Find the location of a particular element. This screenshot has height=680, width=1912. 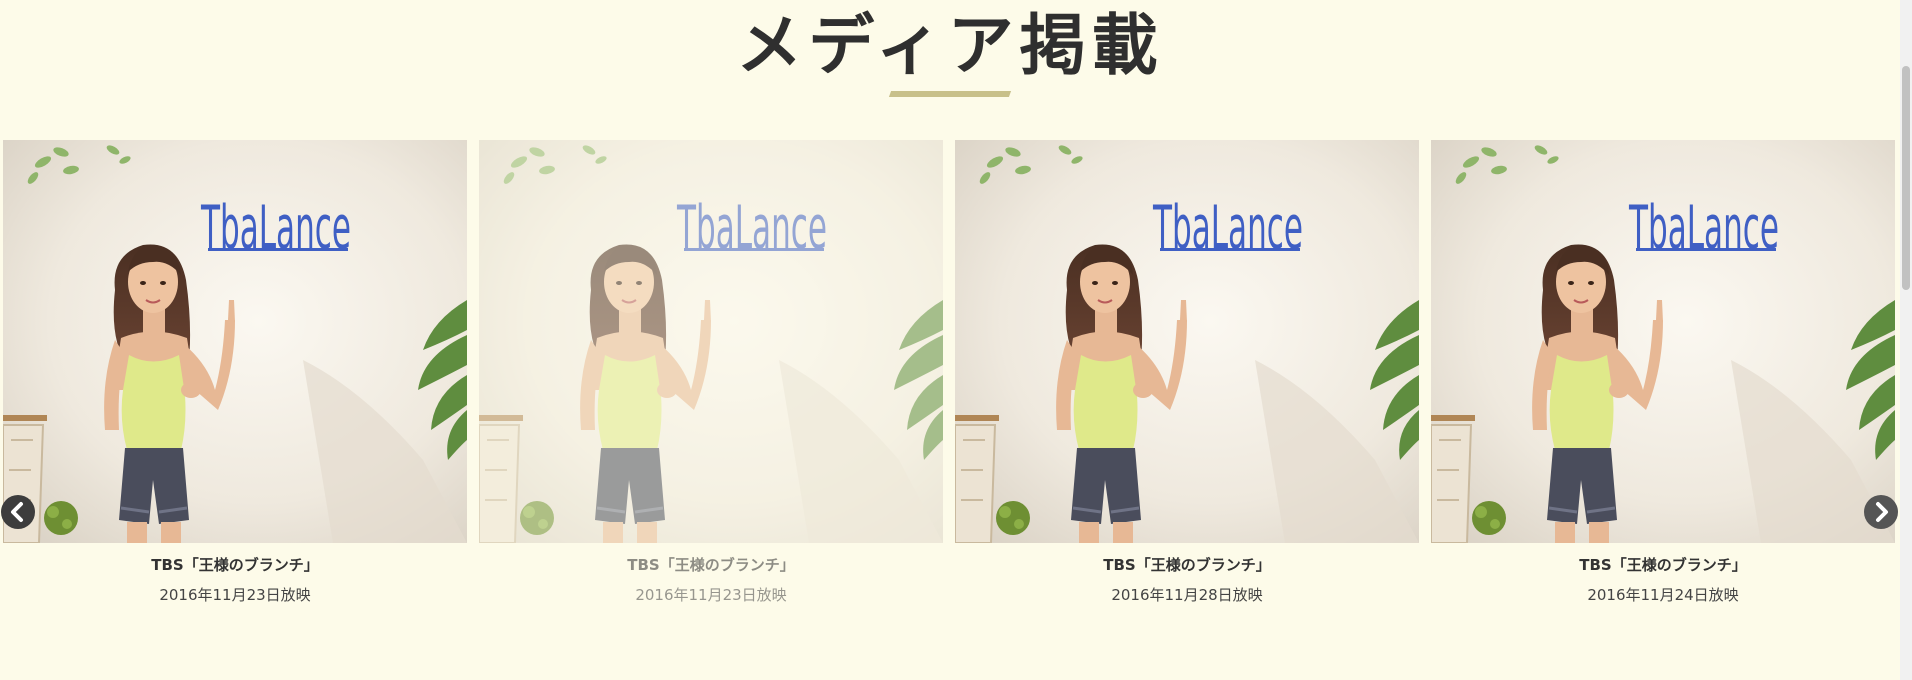

chevron-right-icon is located at coordinates (1882, 512).